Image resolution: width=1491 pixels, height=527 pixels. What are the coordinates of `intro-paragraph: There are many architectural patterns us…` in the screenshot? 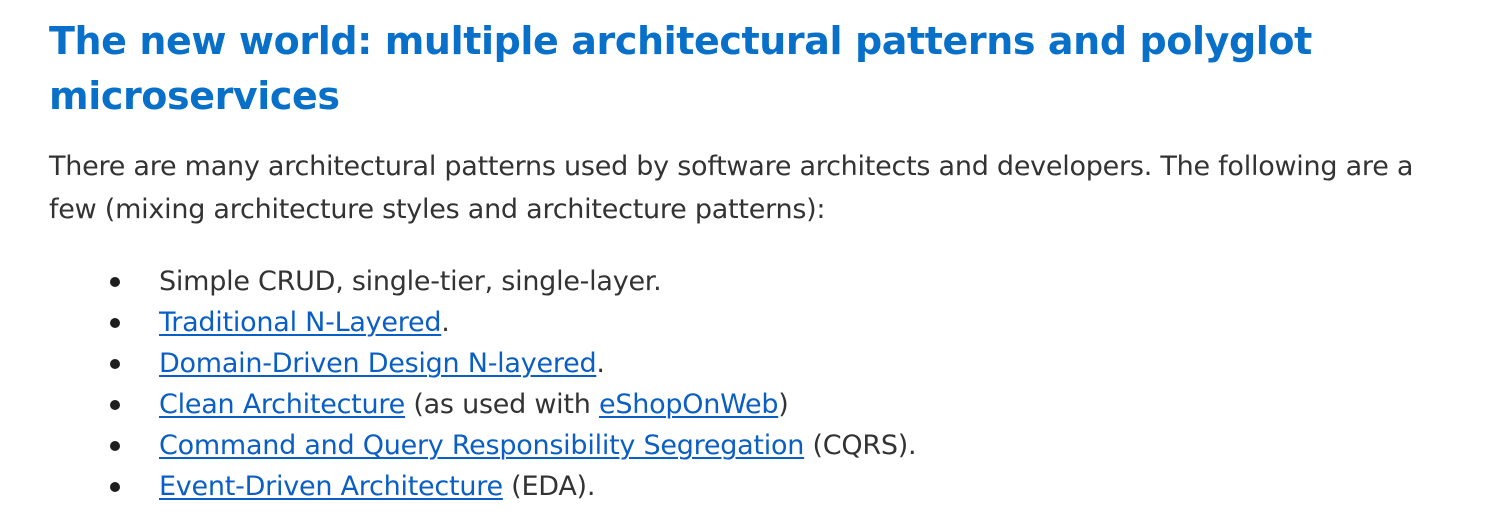 It's located at (731, 188).